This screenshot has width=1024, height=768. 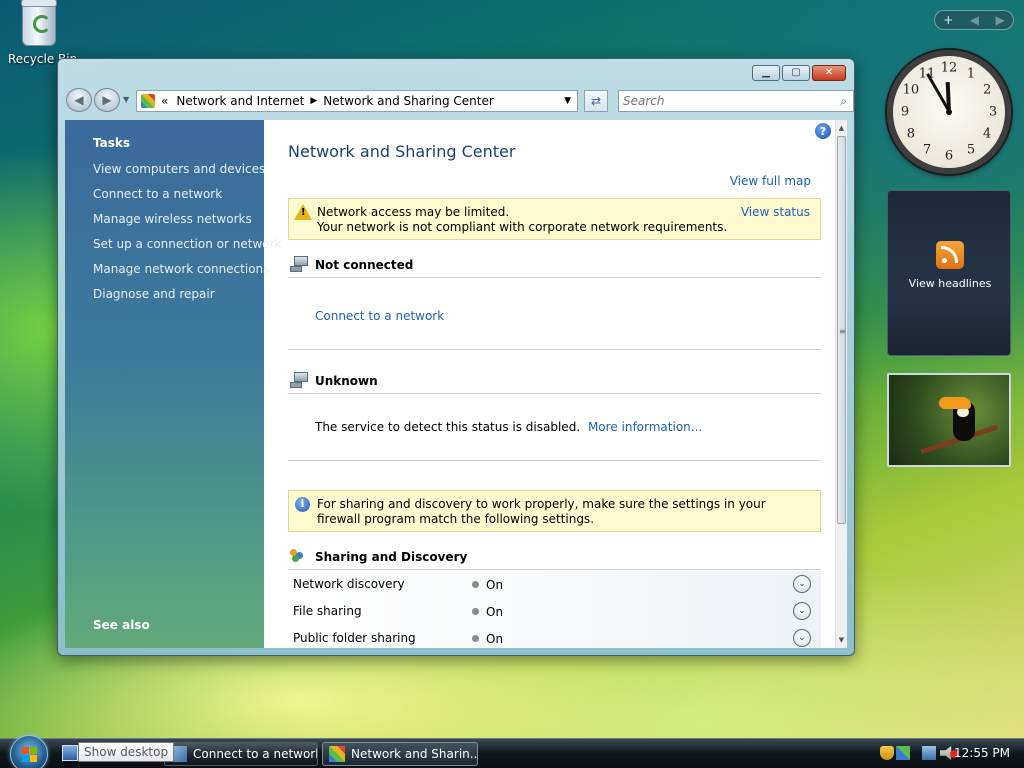 What do you see at coordinates (929, 753) in the screenshot?
I see `network-status-icon` at bounding box center [929, 753].